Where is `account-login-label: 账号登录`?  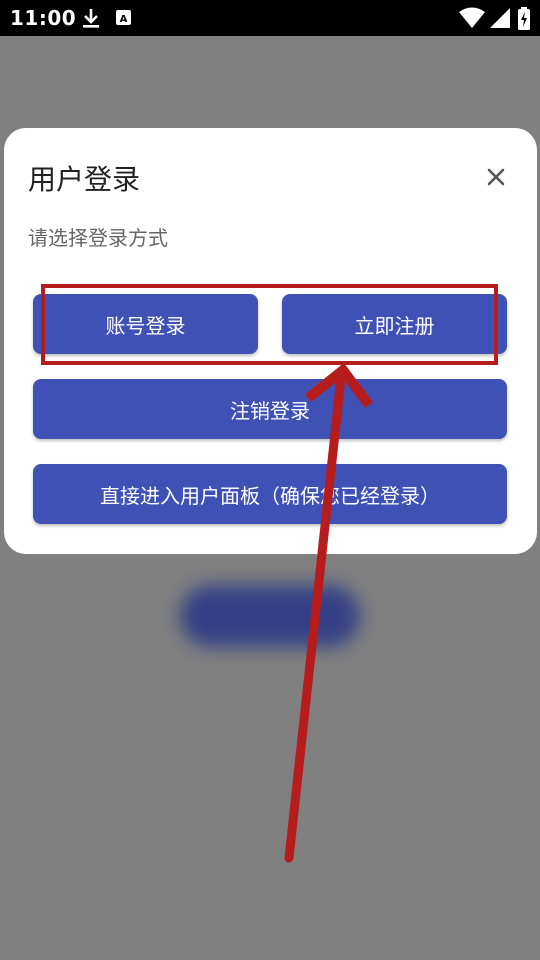 account-login-label: 账号登录 is located at coordinates (145, 325).